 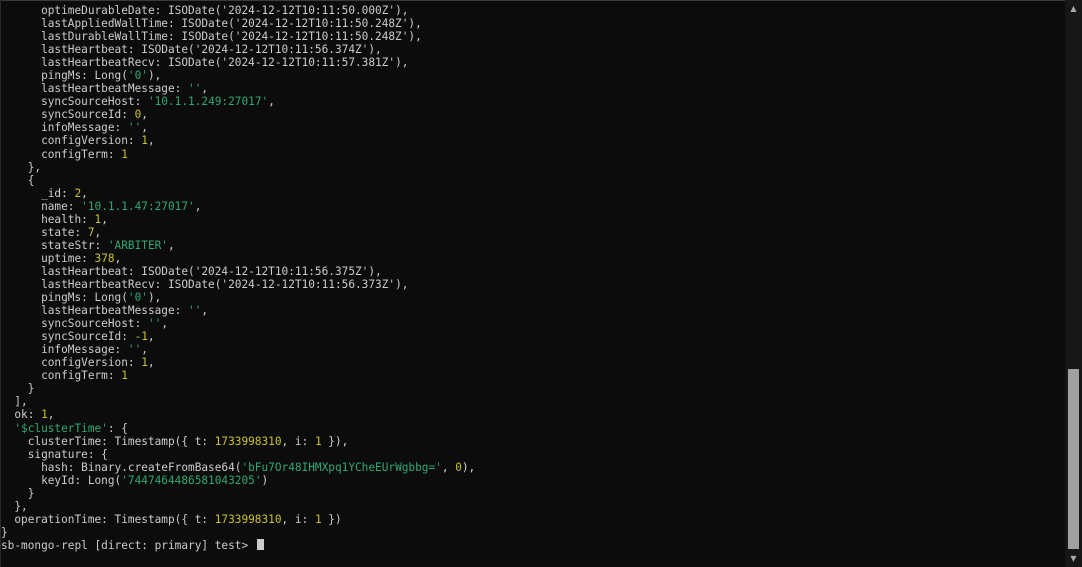 I want to click on scroll-up-arrow-icon: ▲, so click(x=1073, y=8).